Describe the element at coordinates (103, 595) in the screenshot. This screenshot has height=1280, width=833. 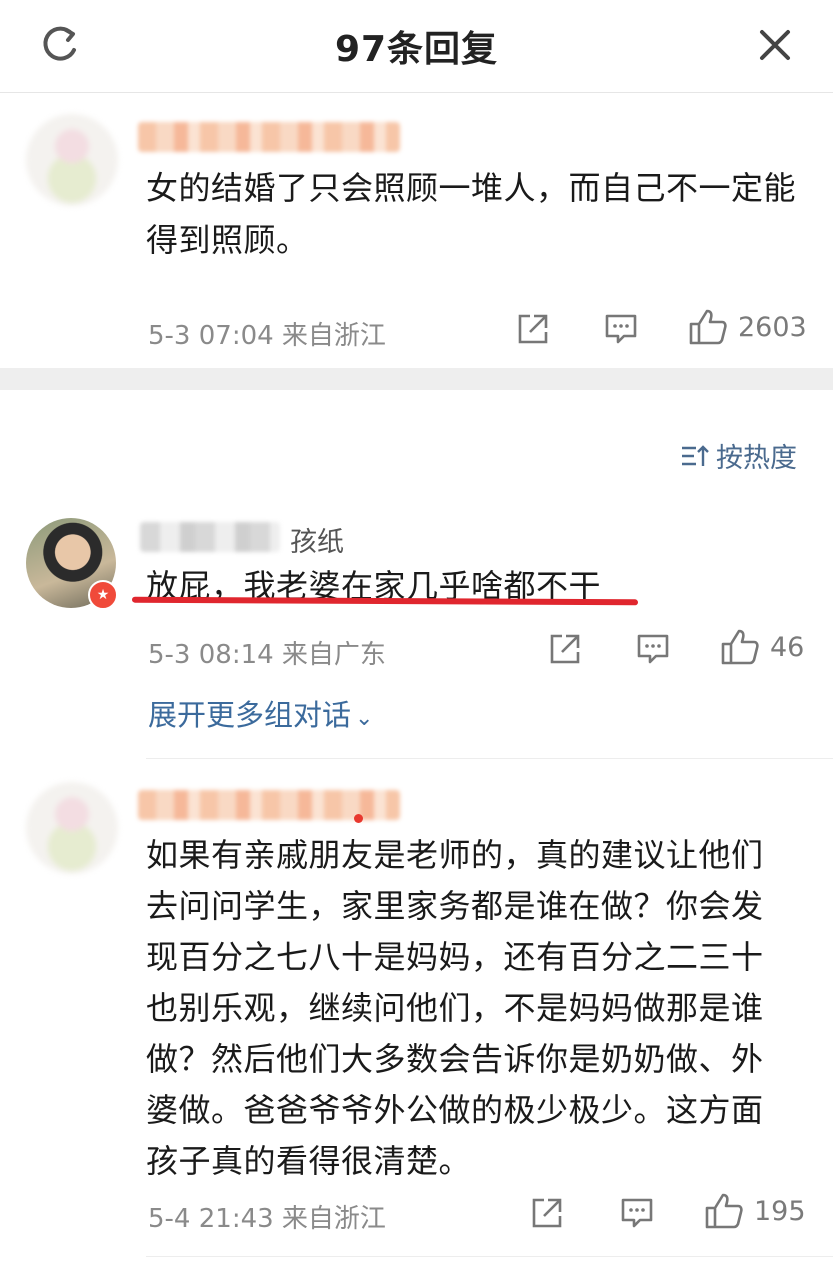
I see `verified-badge-icon: ★` at that location.